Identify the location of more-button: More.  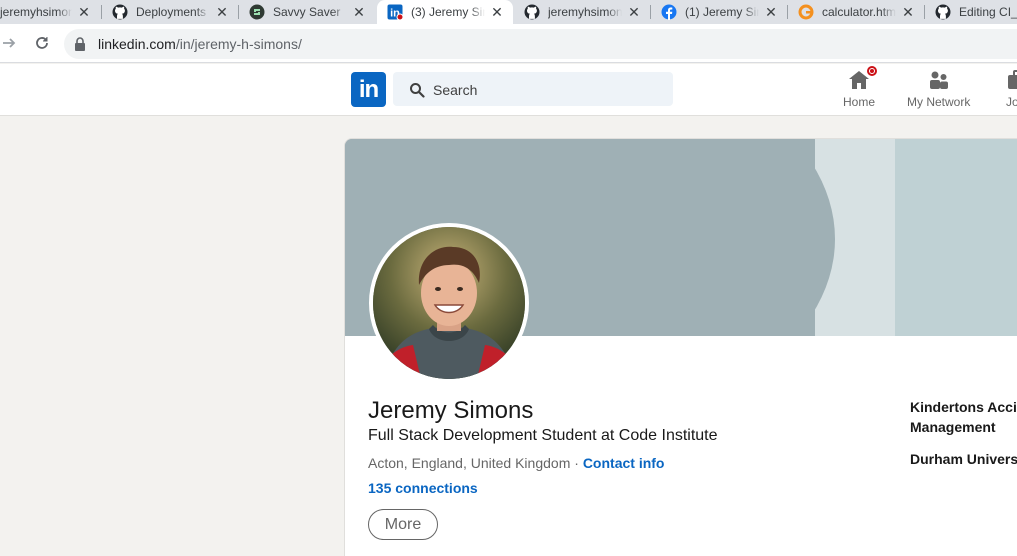
(403, 524).